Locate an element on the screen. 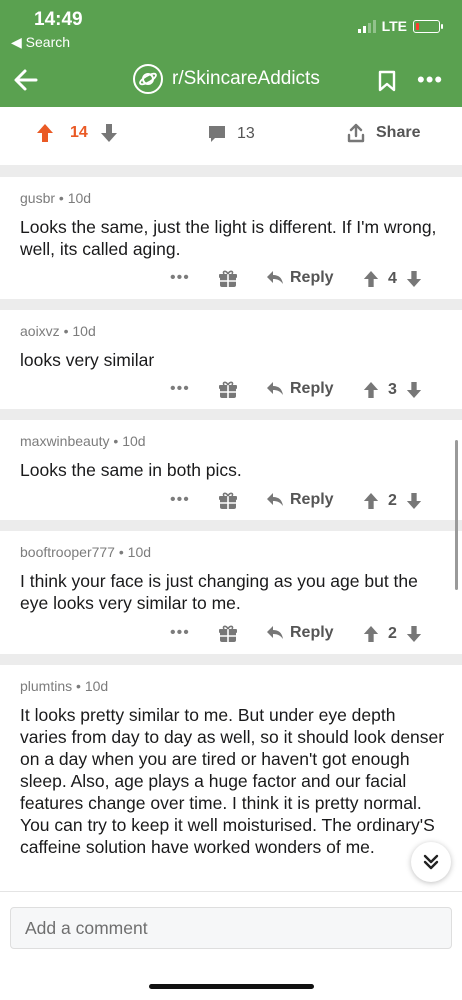  comment-meta: plumtins • 10d is located at coordinates (64, 686).